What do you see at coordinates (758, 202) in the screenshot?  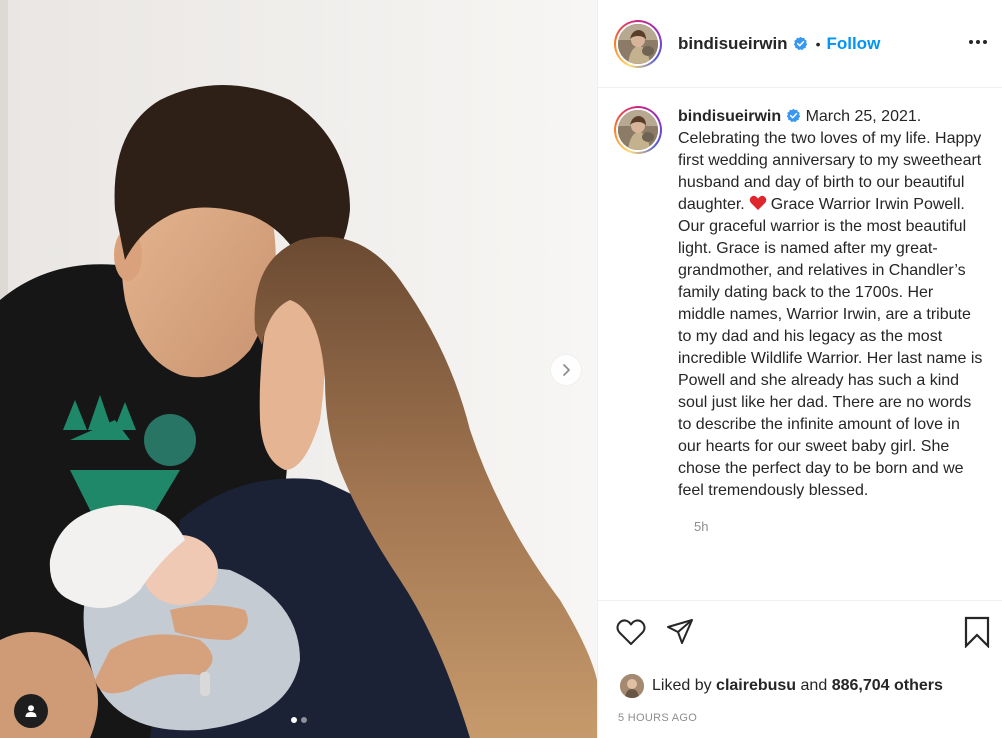 I see `red-heart-emoji-icon` at bounding box center [758, 202].